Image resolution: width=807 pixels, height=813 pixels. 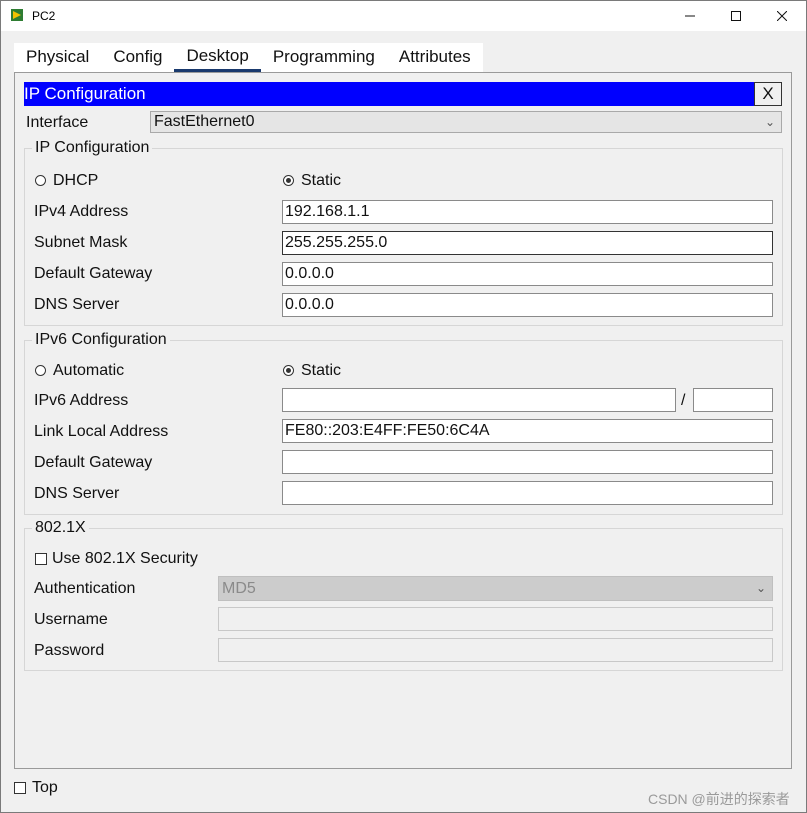 I want to click on close-icon, so click(x=782, y=16).